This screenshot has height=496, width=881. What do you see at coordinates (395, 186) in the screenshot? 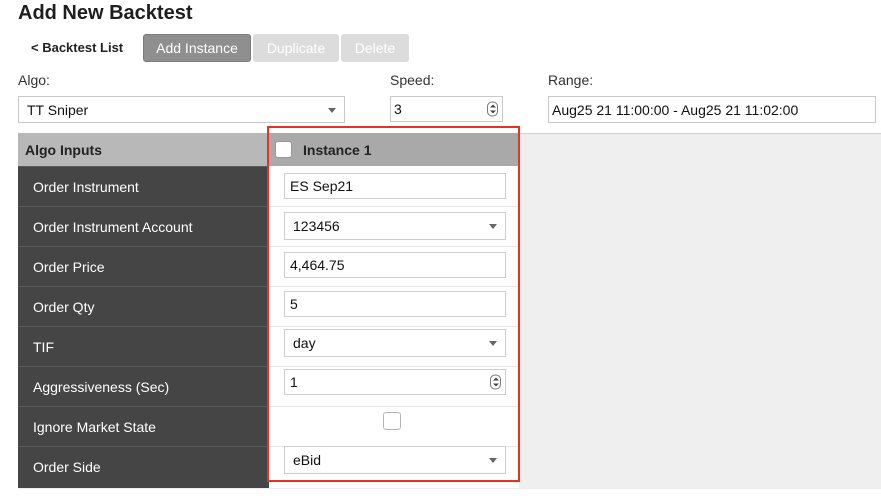
I see `order-instrument-input: ES Sep21` at bounding box center [395, 186].